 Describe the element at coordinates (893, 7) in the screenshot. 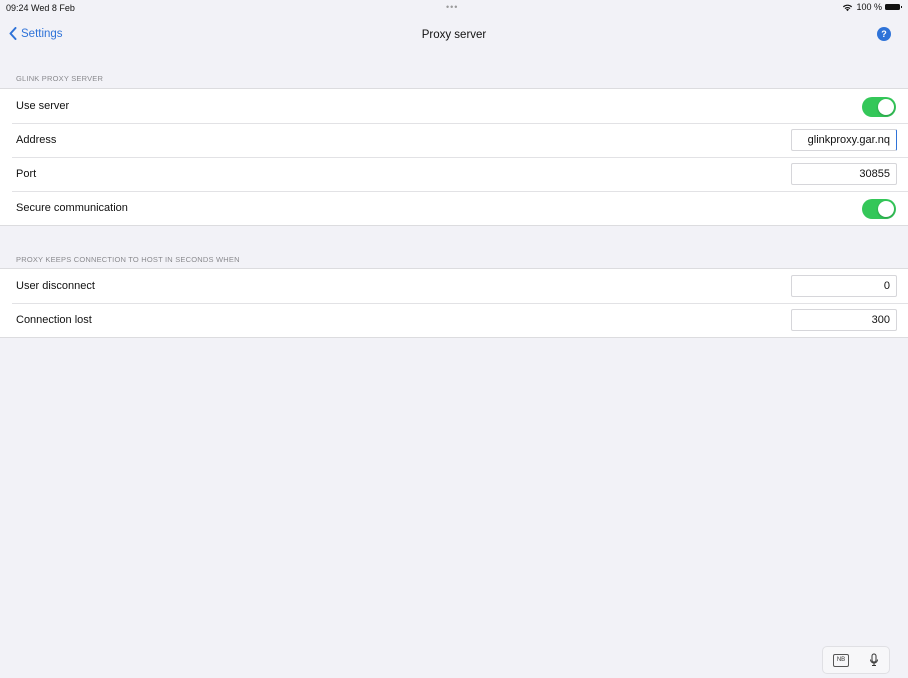

I see `battery-icon` at that location.